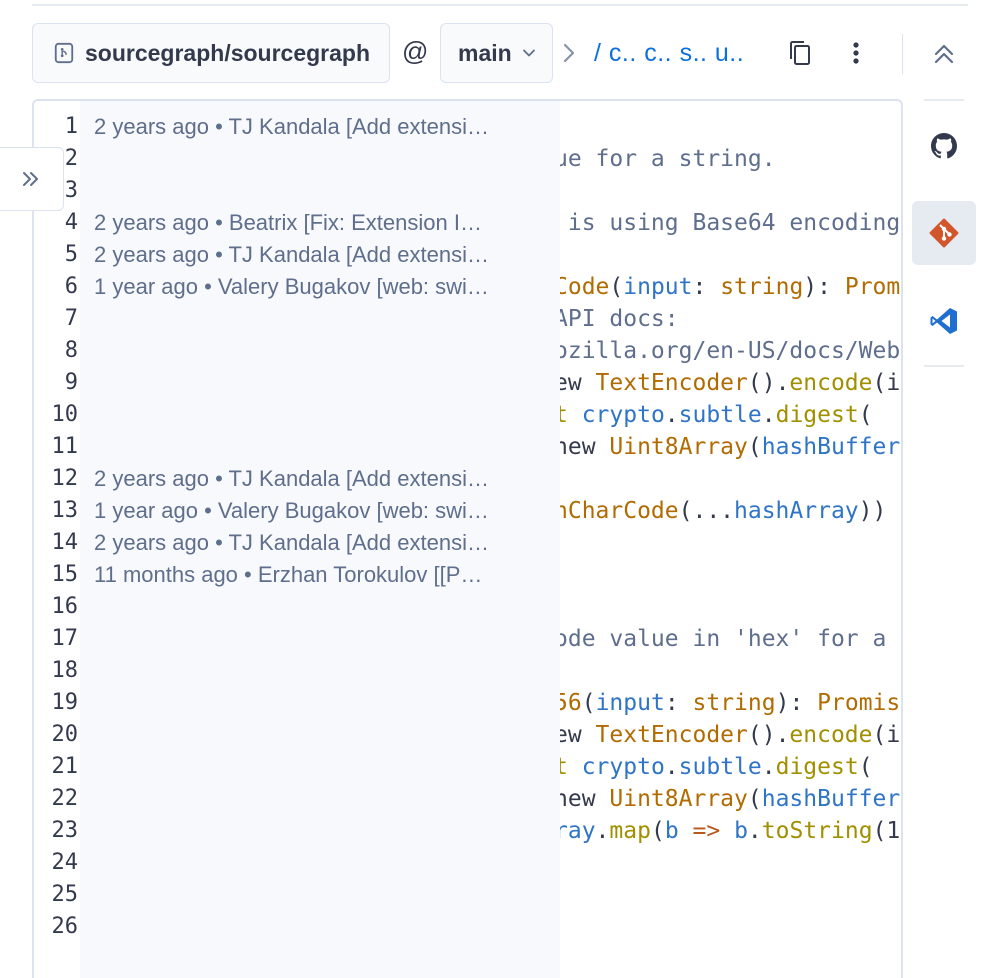  Describe the element at coordinates (57, 575) in the screenshot. I see `line-number: 15` at that location.